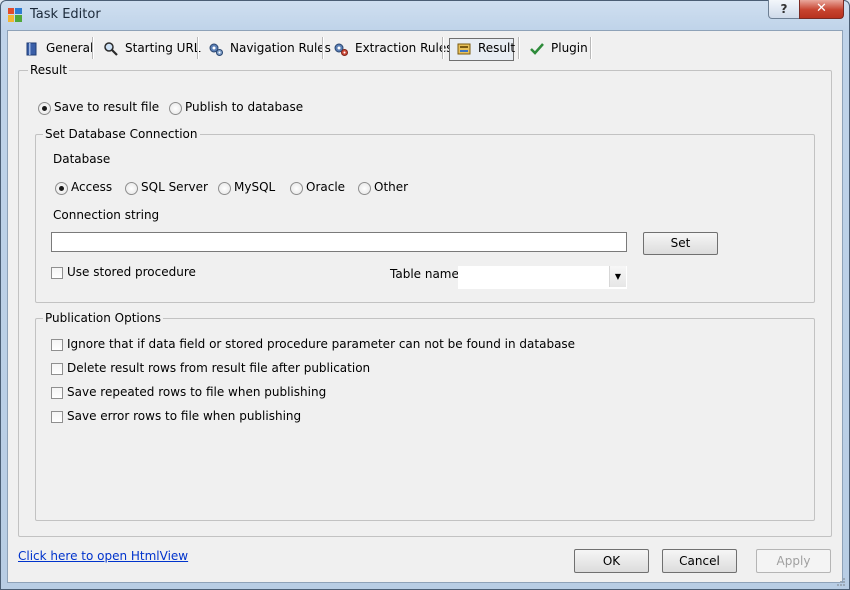  I want to click on option-checkbox-delete-rows, so click(57, 369).